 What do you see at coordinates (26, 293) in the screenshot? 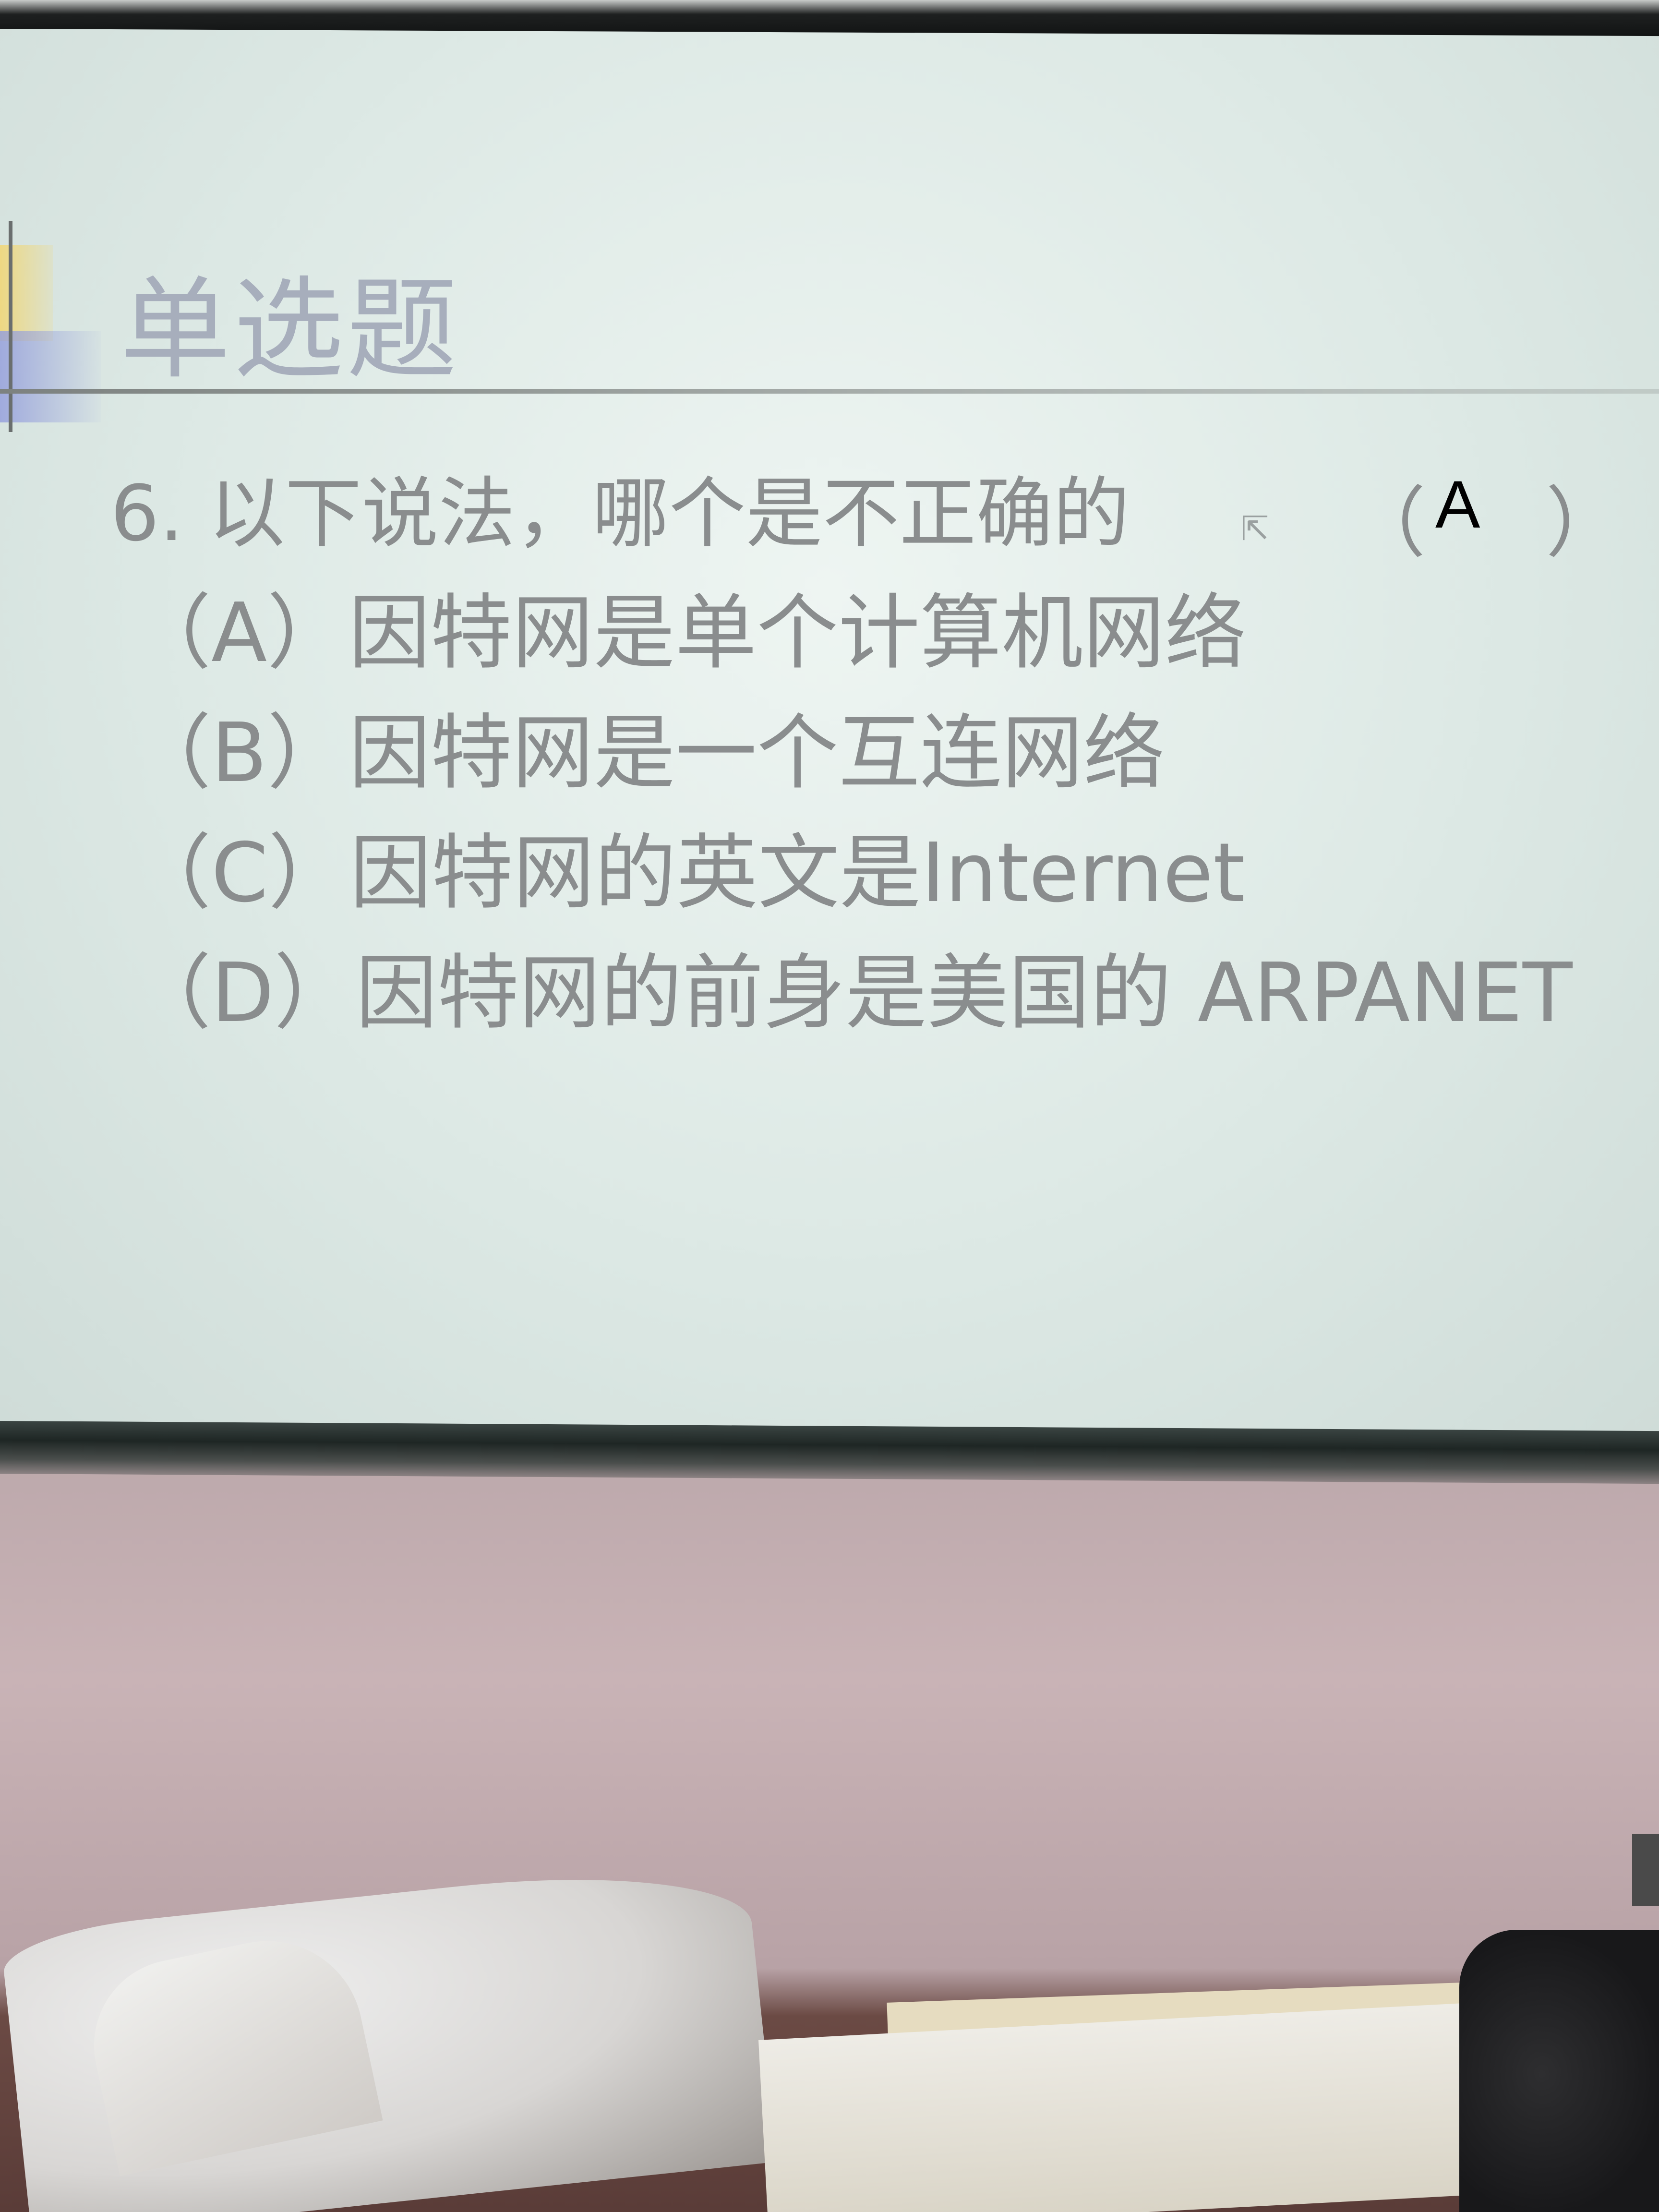
I see `slide-decoration-yellow` at bounding box center [26, 293].